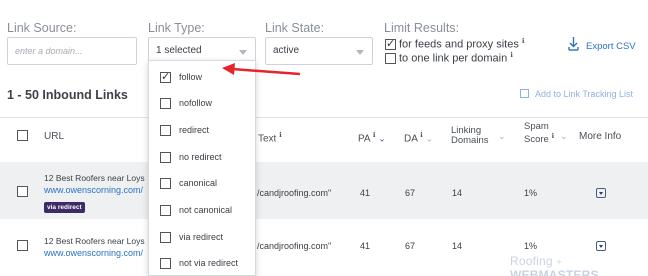 Image resolution: width=648 pixels, height=276 pixels. I want to click on link-state-value: active, so click(286, 50).